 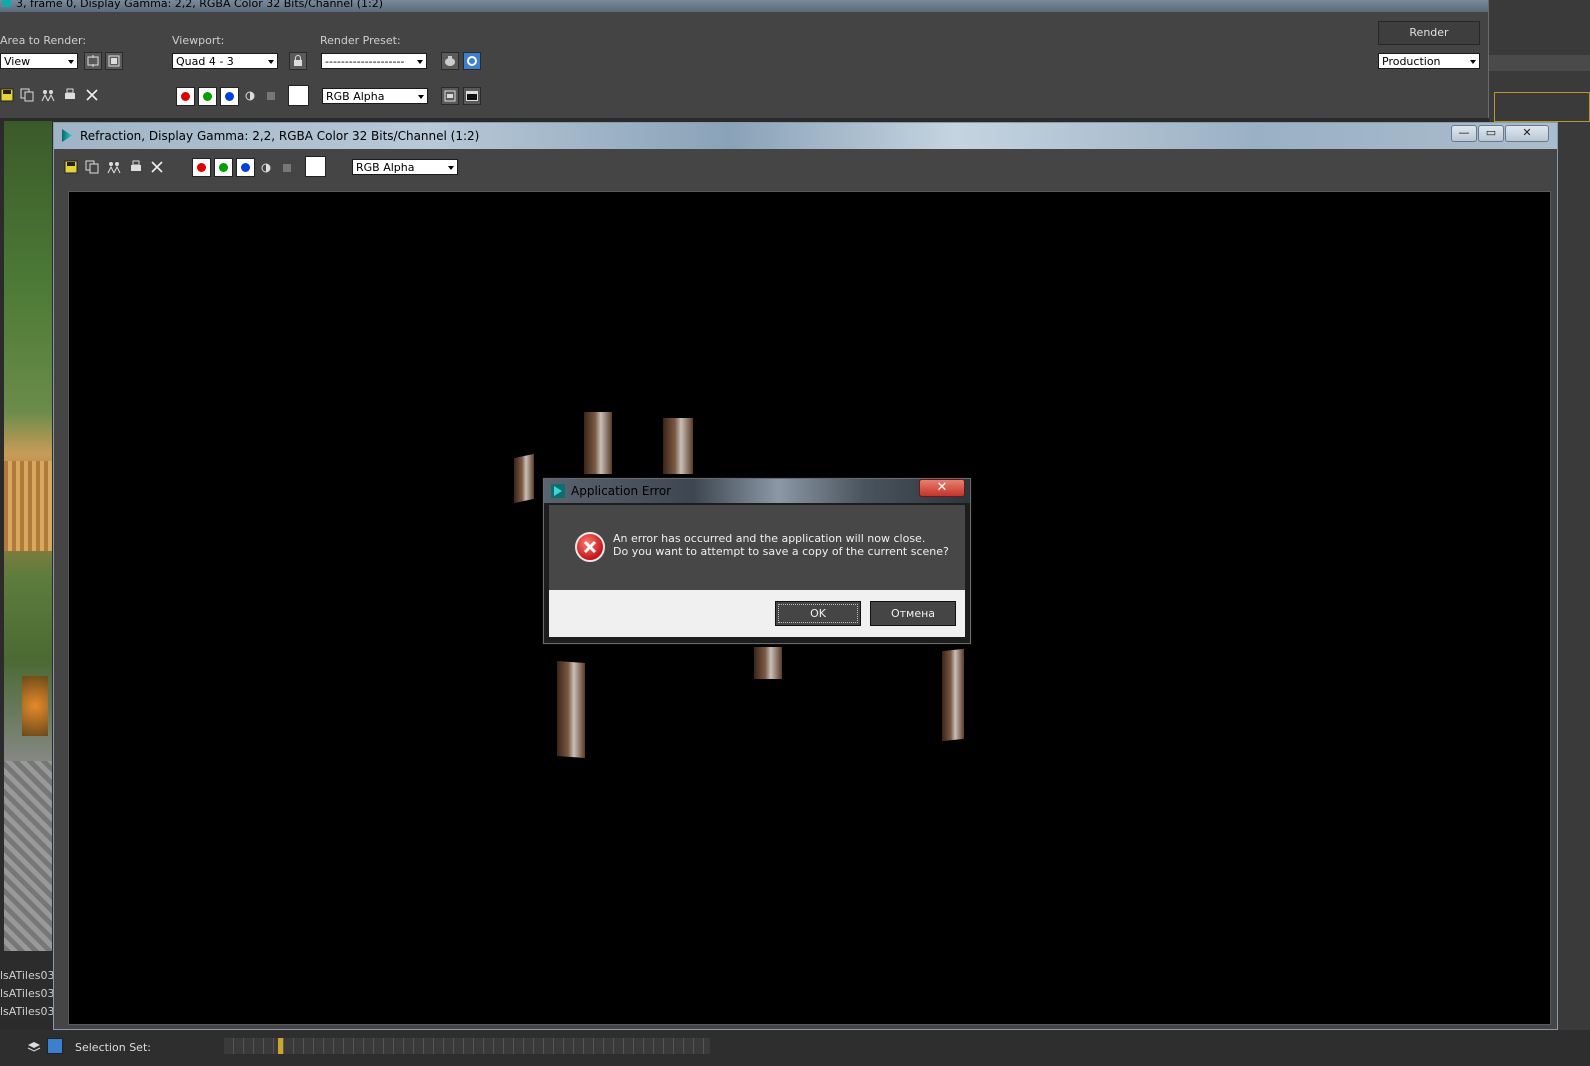 I want to click on selection-set-label: Selection Set:, so click(x=113, y=1047).